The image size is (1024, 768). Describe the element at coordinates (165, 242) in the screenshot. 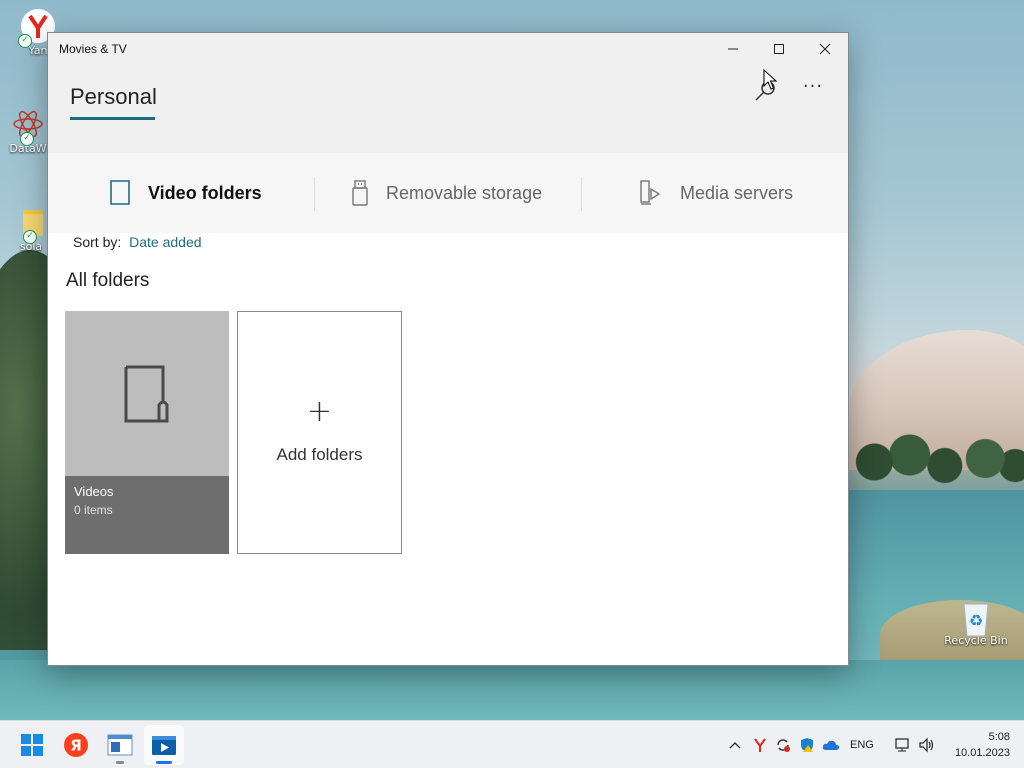

I see `sort-value: Date added` at that location.